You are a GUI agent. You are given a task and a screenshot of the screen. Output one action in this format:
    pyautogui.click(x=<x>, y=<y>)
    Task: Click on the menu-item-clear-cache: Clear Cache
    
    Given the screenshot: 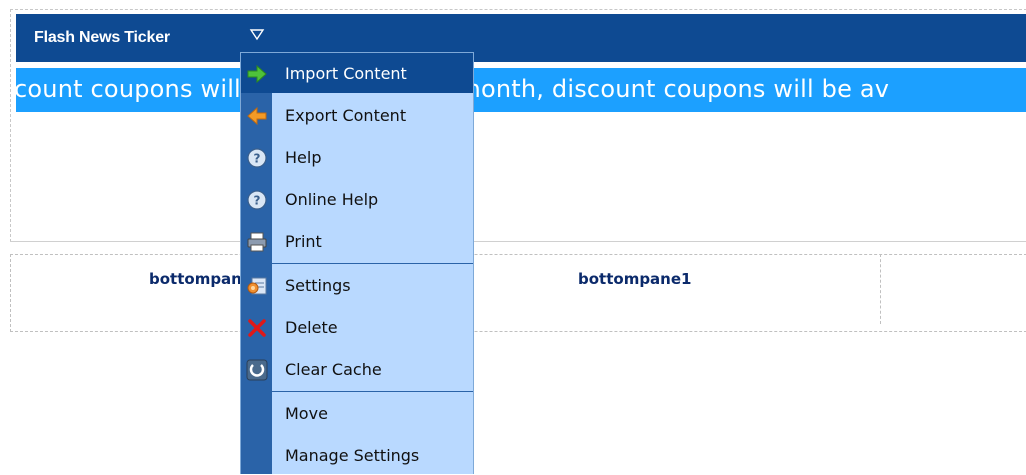 What is the action you would take?
    pyautogui.click(x=357, y=369)
    